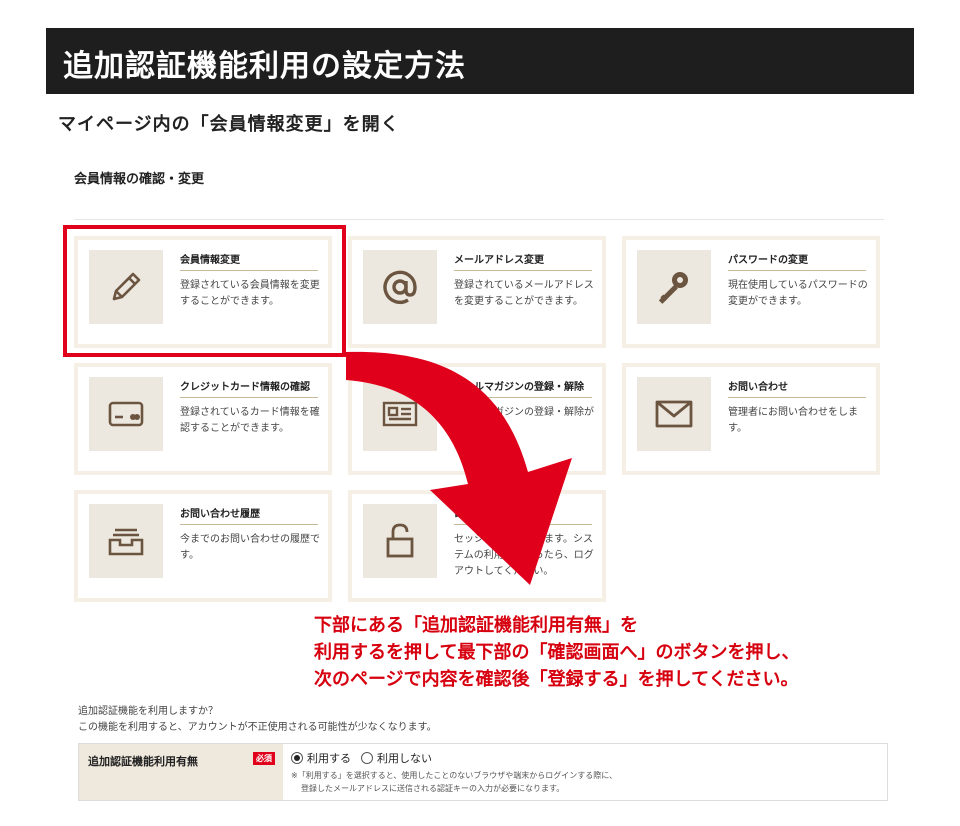 The image size is (960, 826). Describe the element at coordinates (297, 758) in the screenshot. I see `radio-button-checked` at that location.